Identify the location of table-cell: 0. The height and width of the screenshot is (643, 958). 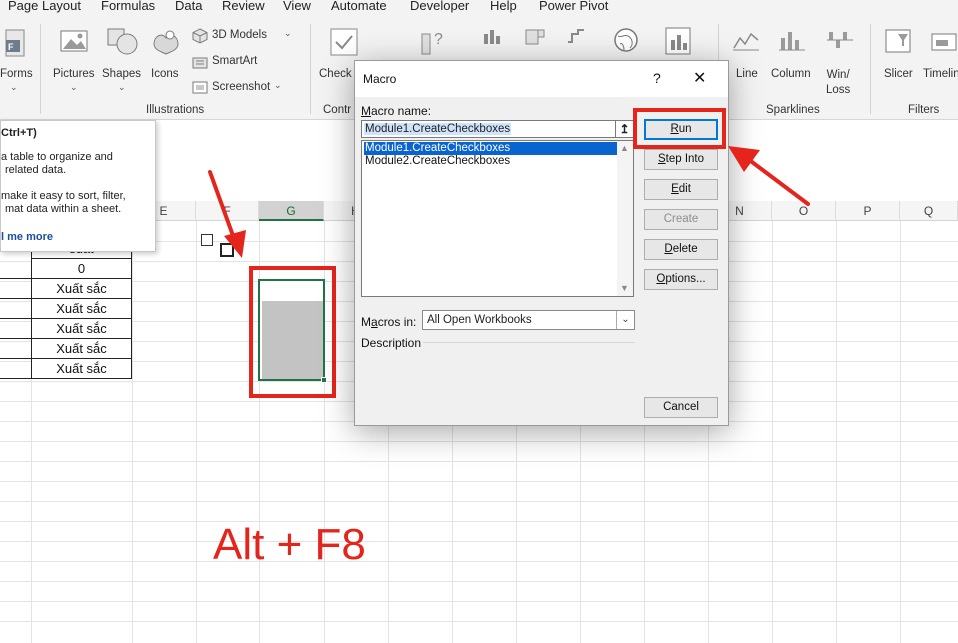
(81, 269).